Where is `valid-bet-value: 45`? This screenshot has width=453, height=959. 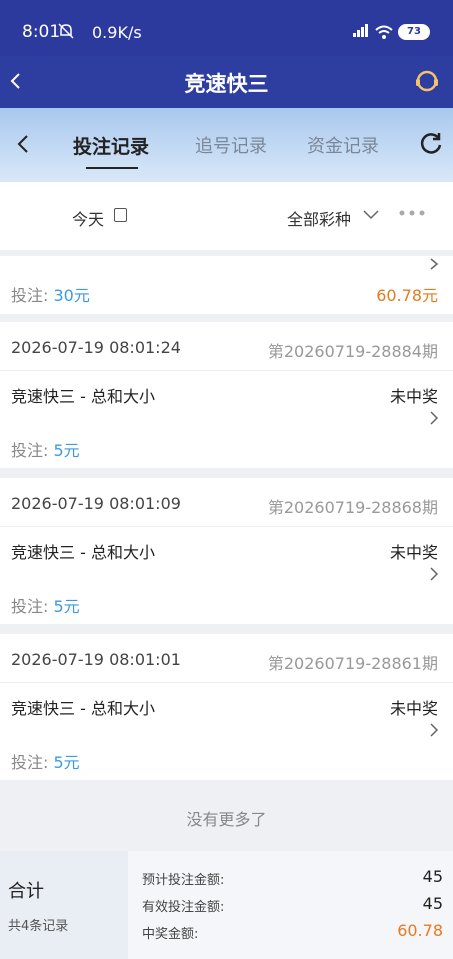 valid-bet-value: 45 is located at coordinates (432, 903).